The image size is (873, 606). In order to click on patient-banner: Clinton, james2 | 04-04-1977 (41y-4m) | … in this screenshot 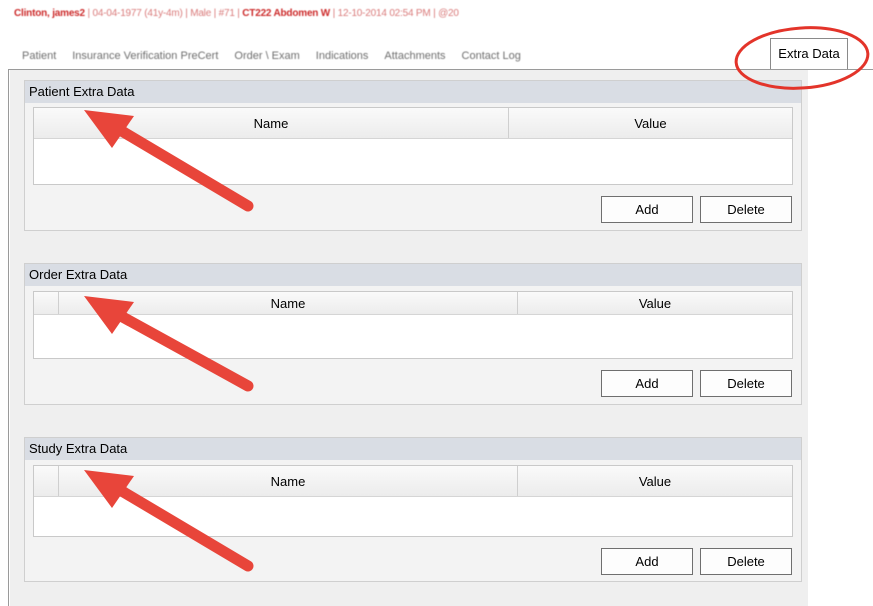, I will do `click(236, 13)`.